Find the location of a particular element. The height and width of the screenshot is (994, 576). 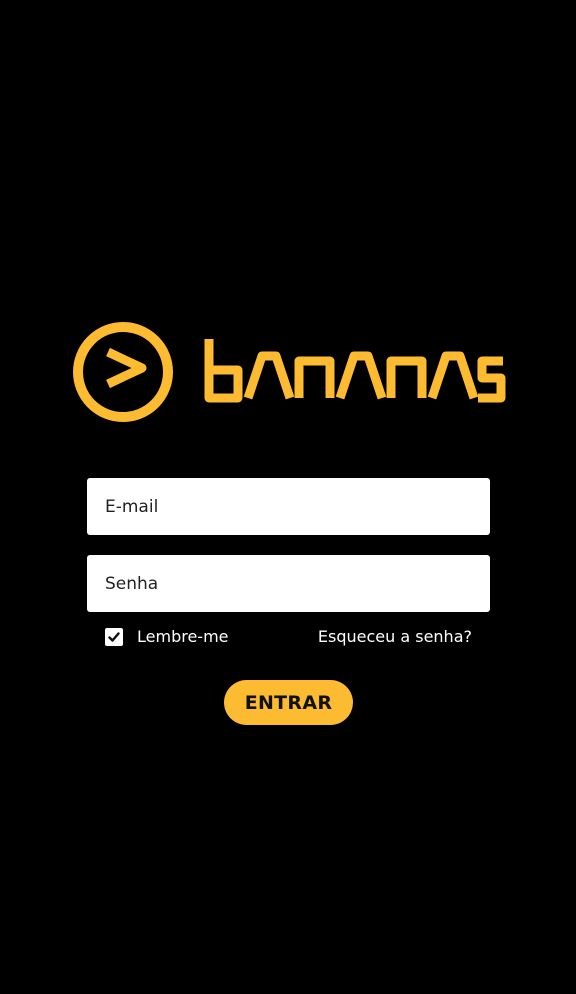

check-icon is located at coordinates (114, 636).